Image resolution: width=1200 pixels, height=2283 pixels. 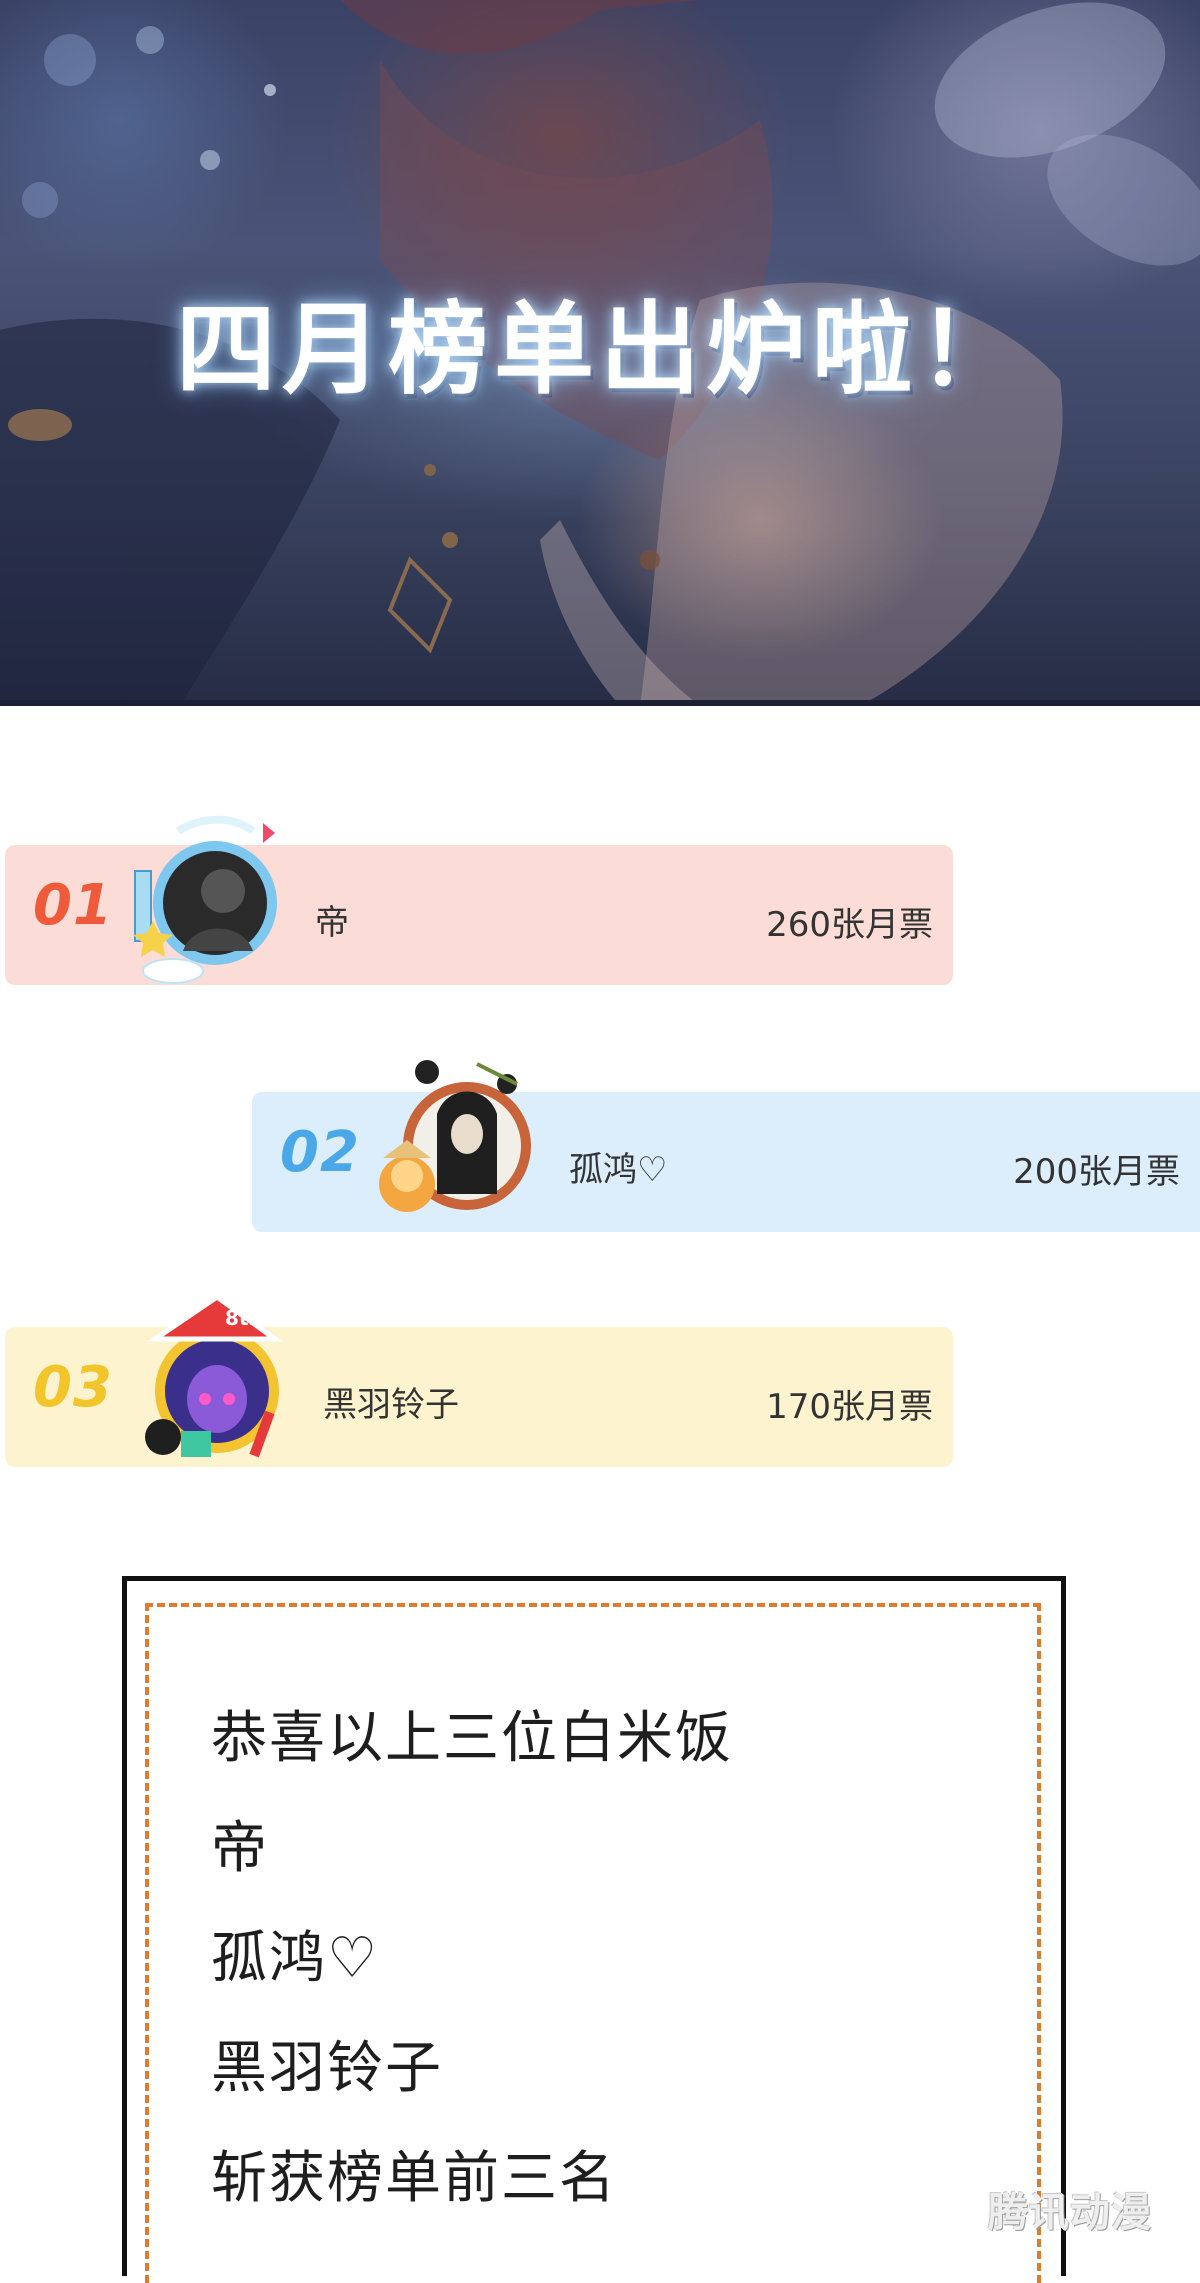 I want to click on congrats-name-1: 帝, so click(x=240, y=1848).